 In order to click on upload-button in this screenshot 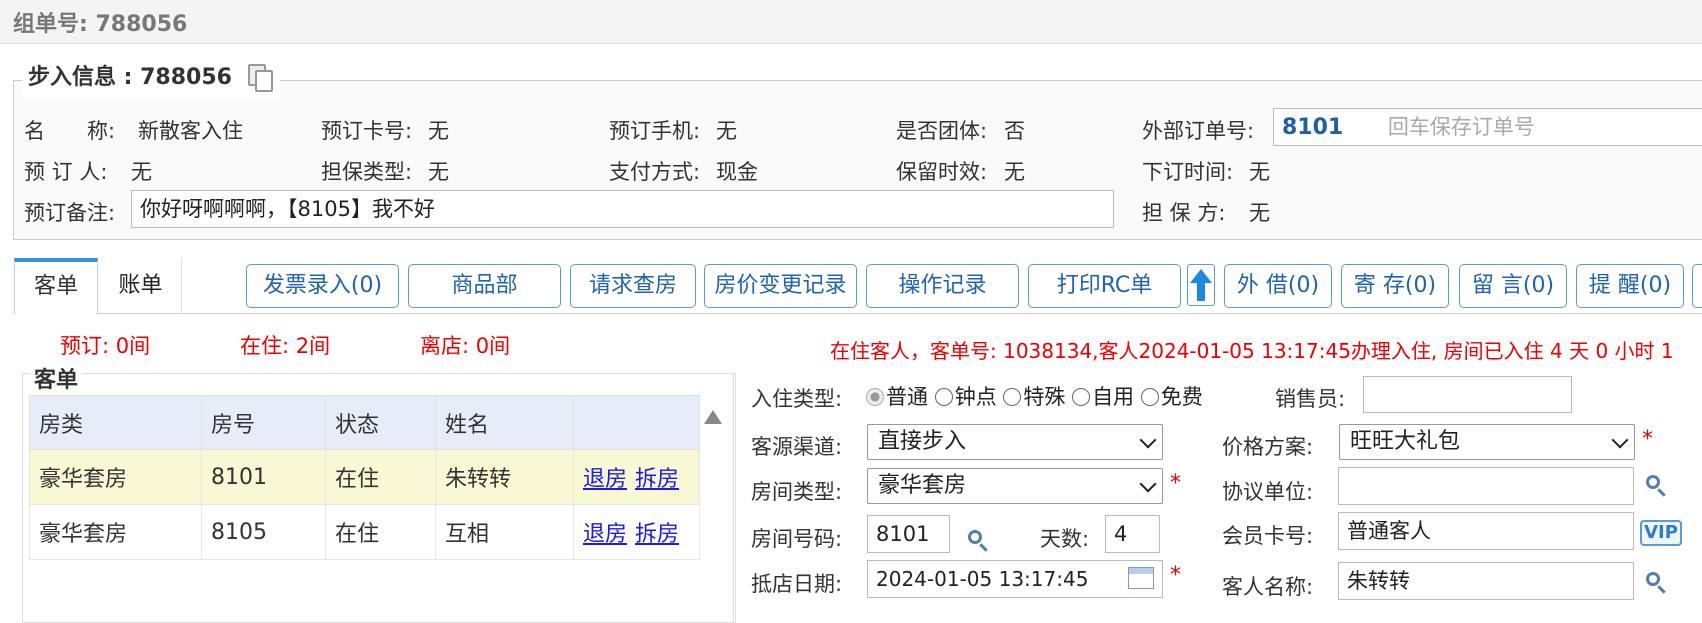, I will do `click(1201, 285)`.